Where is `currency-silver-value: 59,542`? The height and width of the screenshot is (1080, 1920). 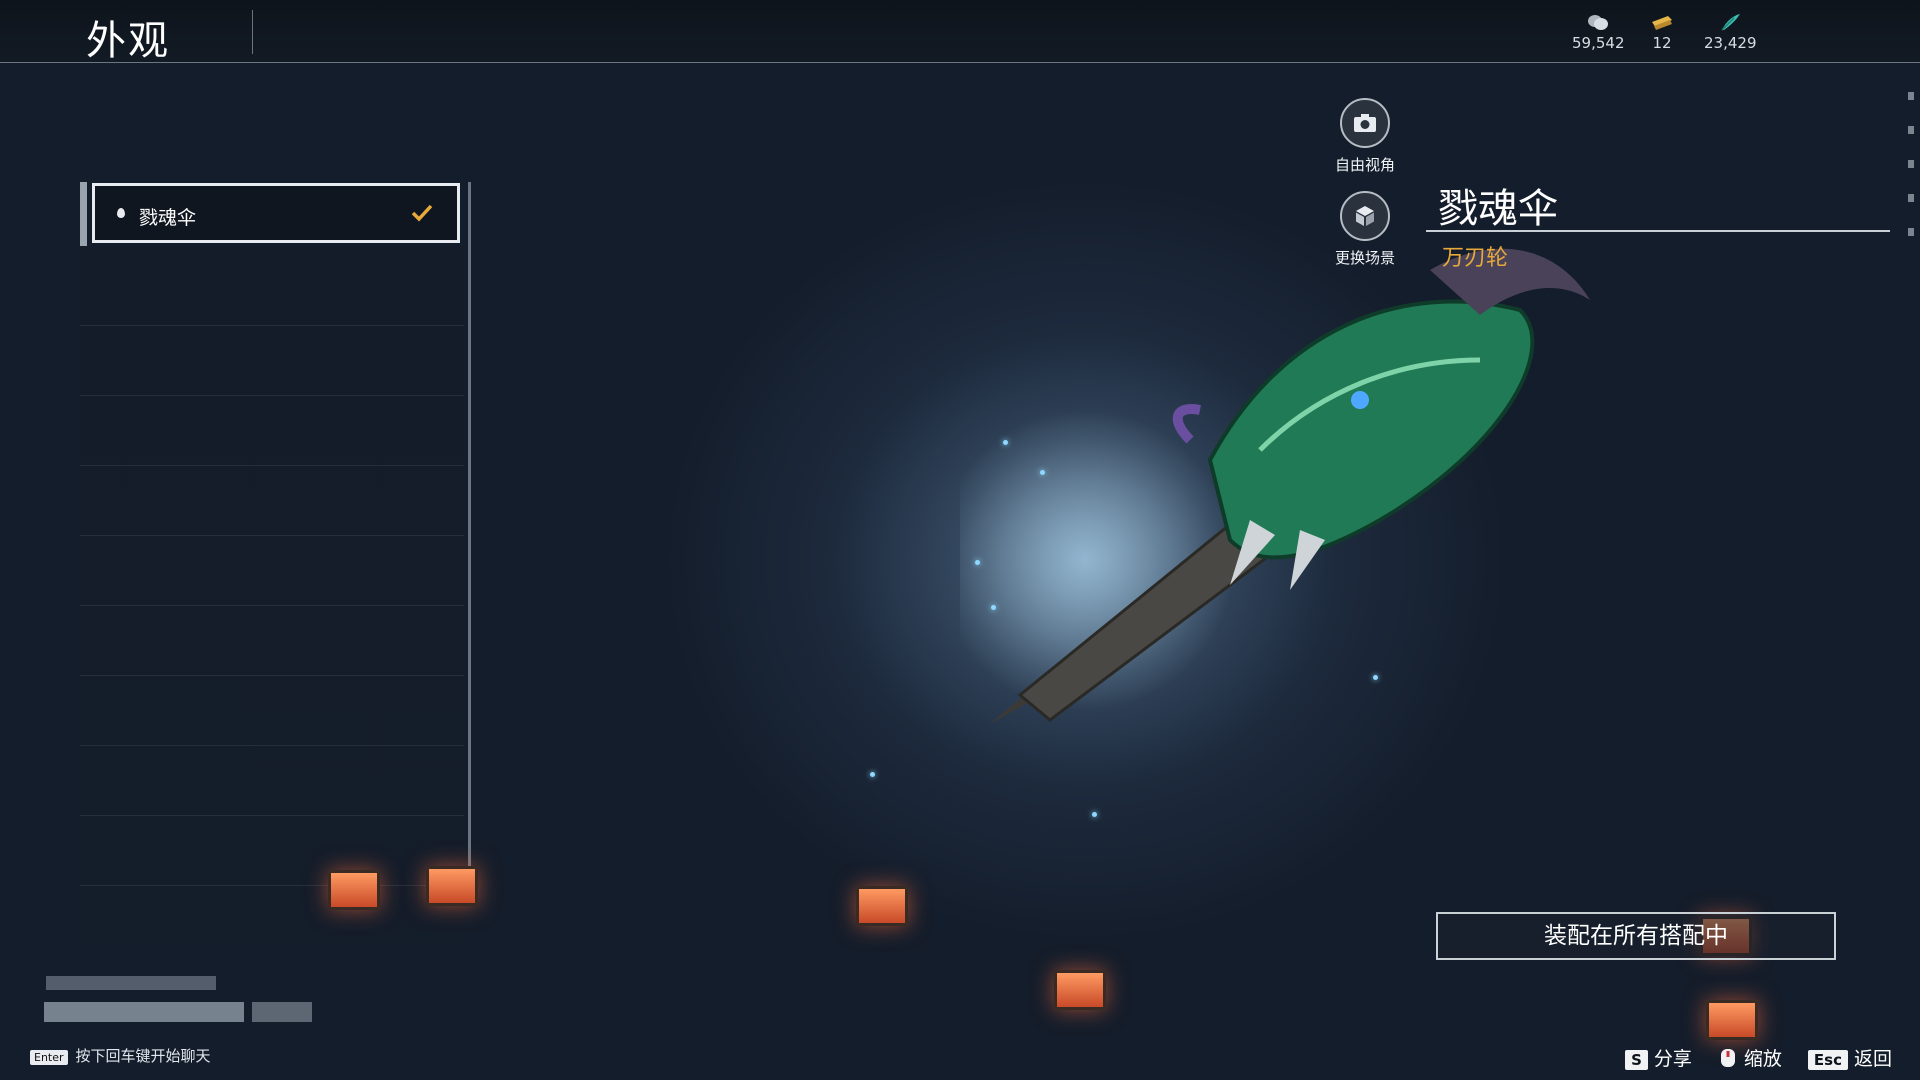
currency-silver-value: 59,542 is located at coordinates (1598, 43).